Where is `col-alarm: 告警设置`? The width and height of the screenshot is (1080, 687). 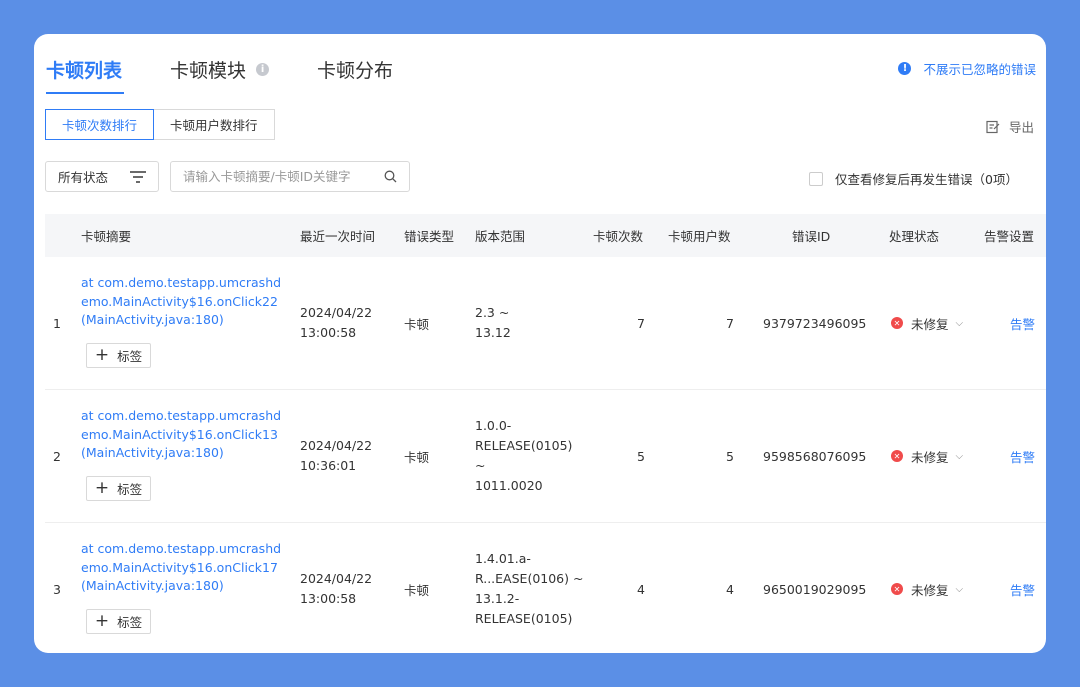
col-alarm: 告警设置 is located at coordinates (1009, 236).